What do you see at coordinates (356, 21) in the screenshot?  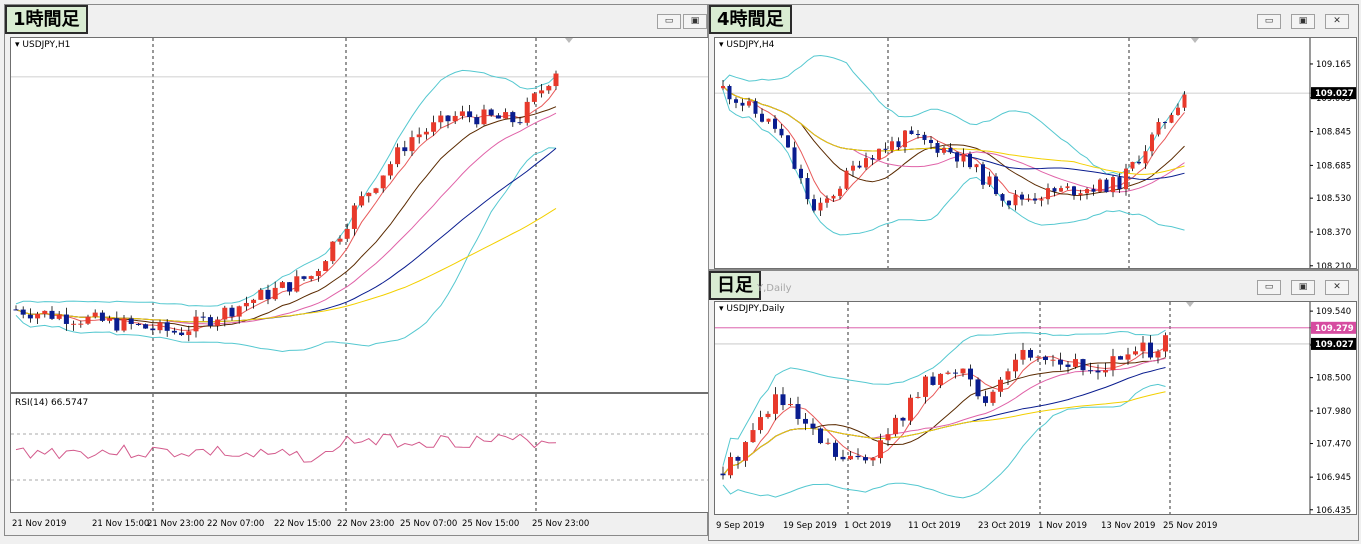 I see `h1-titlebar: 1時間足 ▭ ▣` at bounding box center [356, 21].